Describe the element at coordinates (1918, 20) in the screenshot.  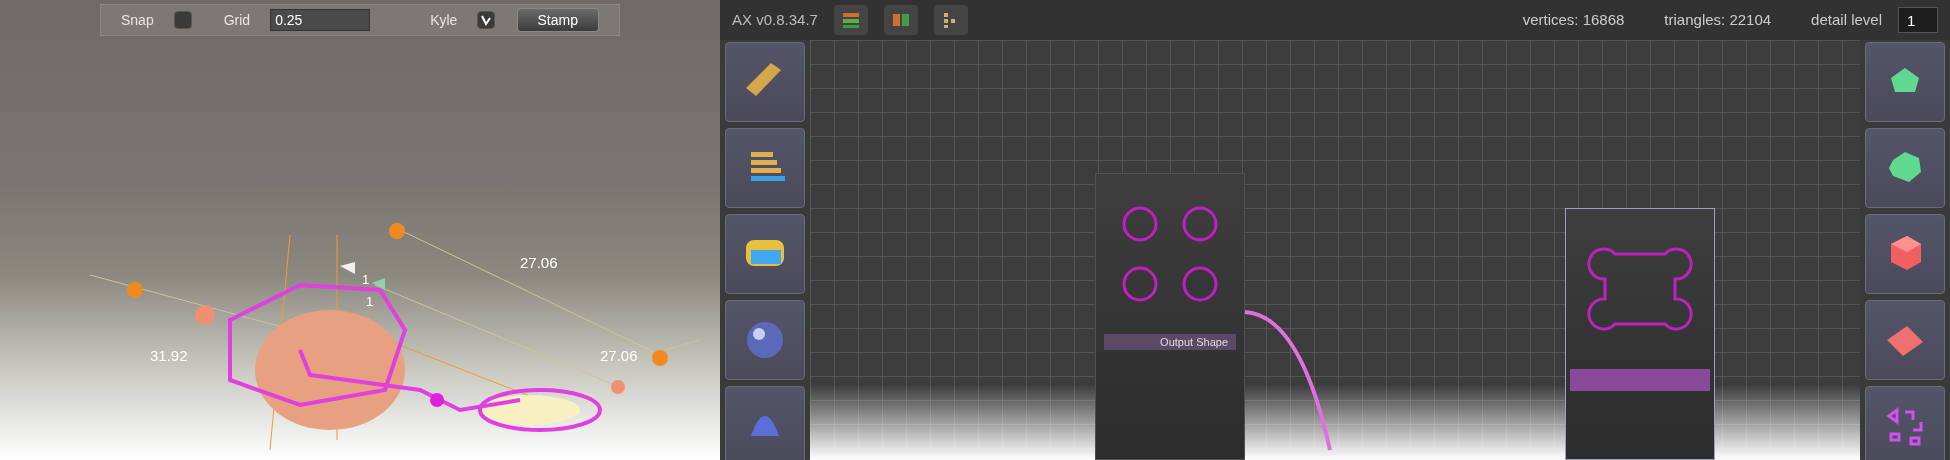
I see `detail-level-input: 1` at that location.